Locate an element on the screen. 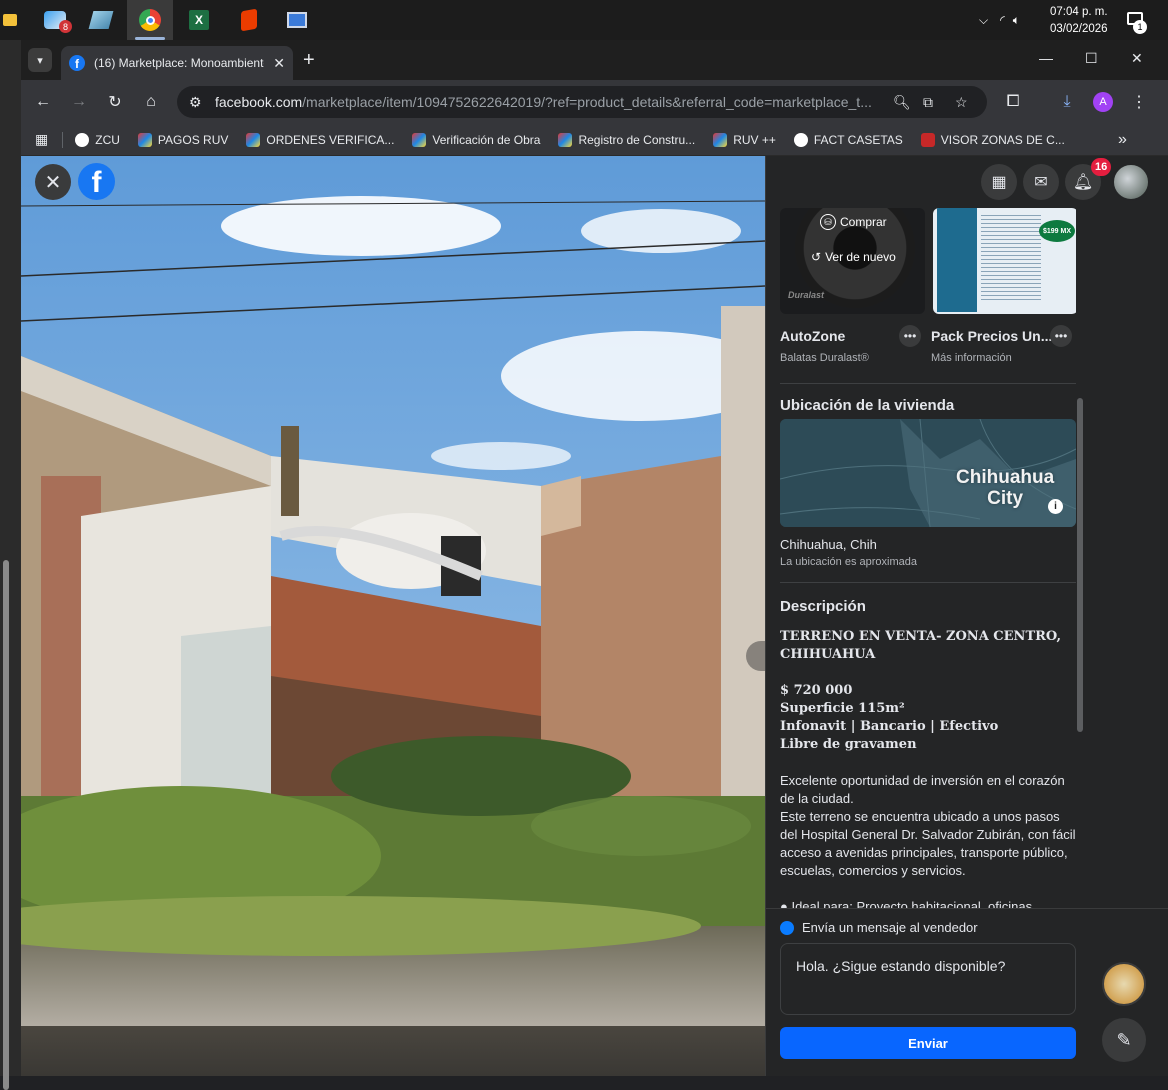 The image size is (1168, 1090). buy-overlay-button: ⛁ Comprar is located at coordinates (853, 222).